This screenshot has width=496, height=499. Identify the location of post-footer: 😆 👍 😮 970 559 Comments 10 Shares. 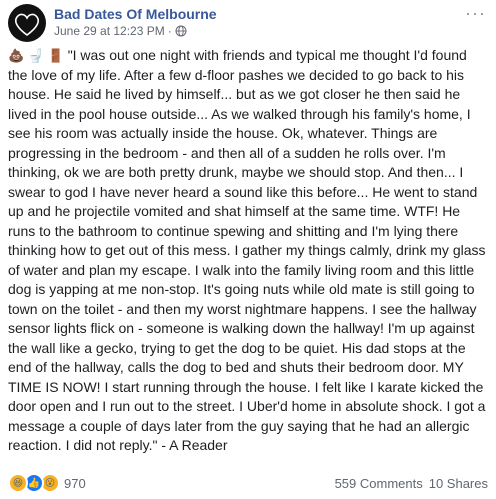
(248, 483).